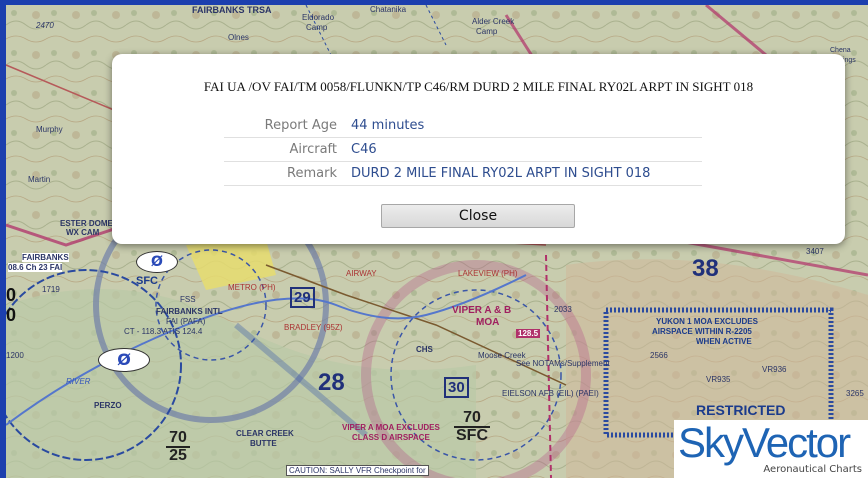 The width and height of the screenshot is (868, 478). I want to click on ceiling-bottom: 25, so click(178, 455).